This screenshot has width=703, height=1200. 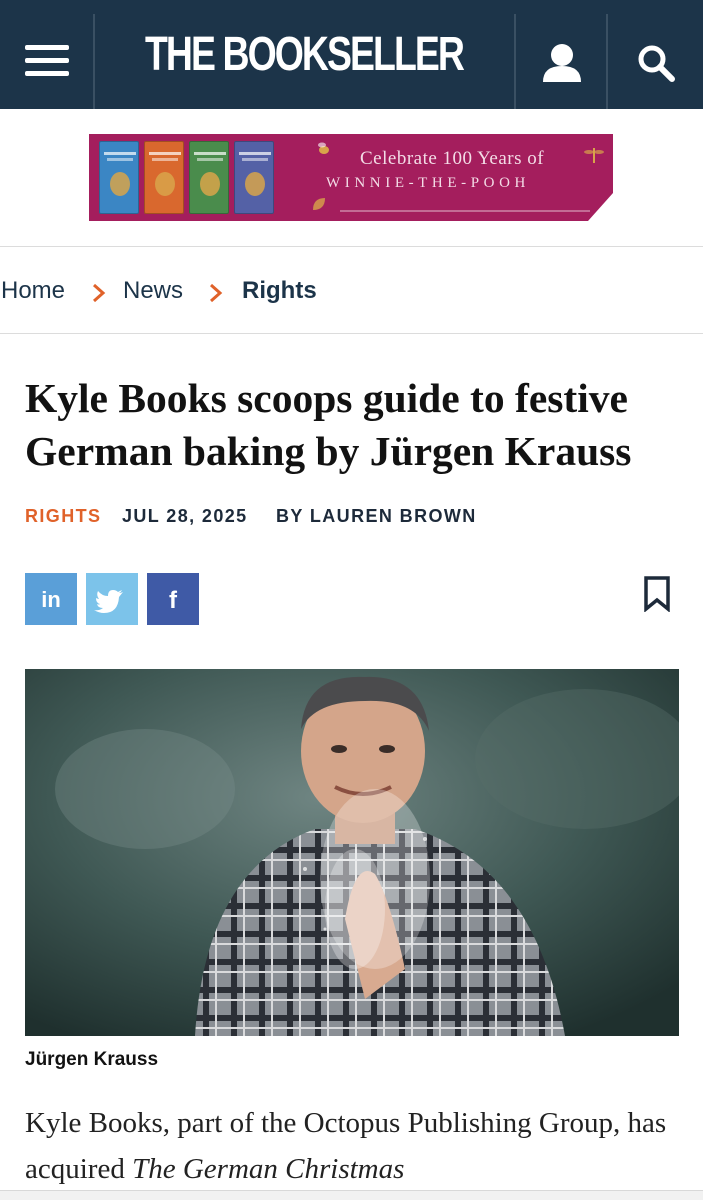 What do you see at coordinates (656, 63) in the screenshot?
I see `search-icon` at bounding box center [656, 63].